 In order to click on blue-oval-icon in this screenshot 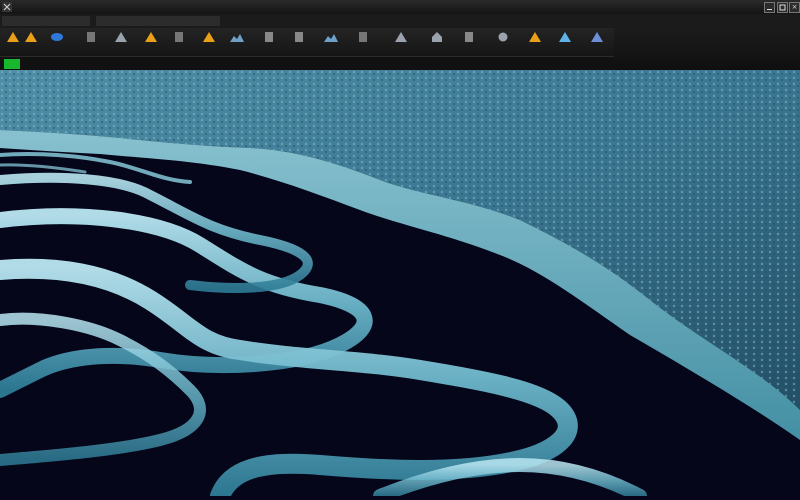, I will do `click(57, 37)`.